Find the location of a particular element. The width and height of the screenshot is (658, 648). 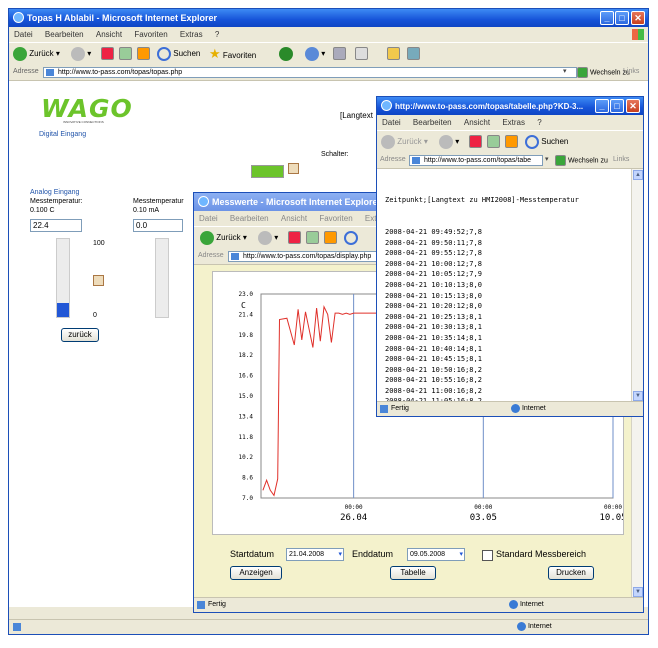

back-zurueck-button: zurück is located at coordinates (80, 335).